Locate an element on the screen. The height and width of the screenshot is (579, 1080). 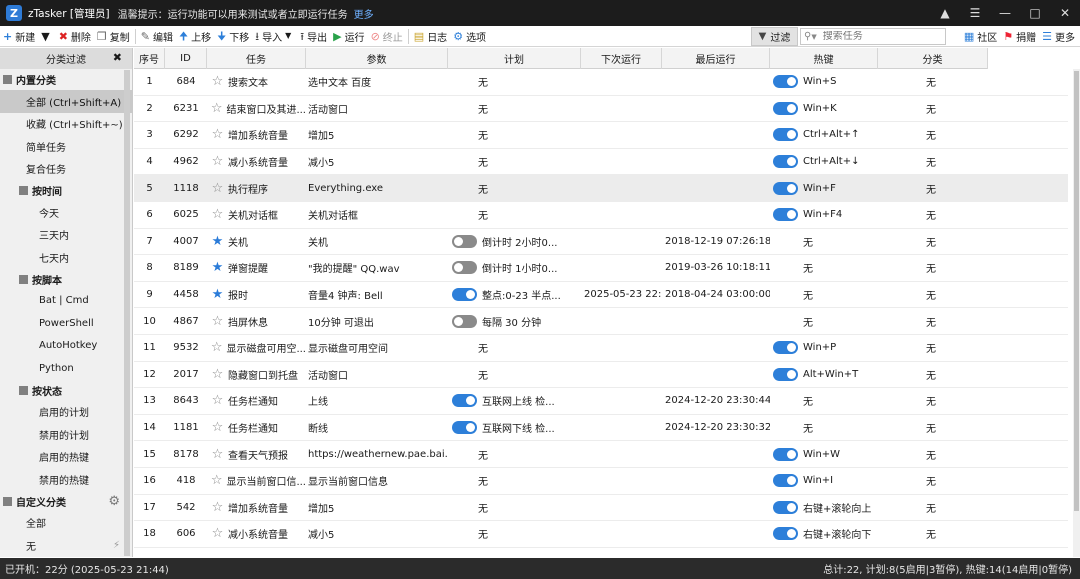
table-row: 18 606 ☆ 减小系统音量 减小5 无右键+滚轮向下无 is located at coordinates (601, 534).